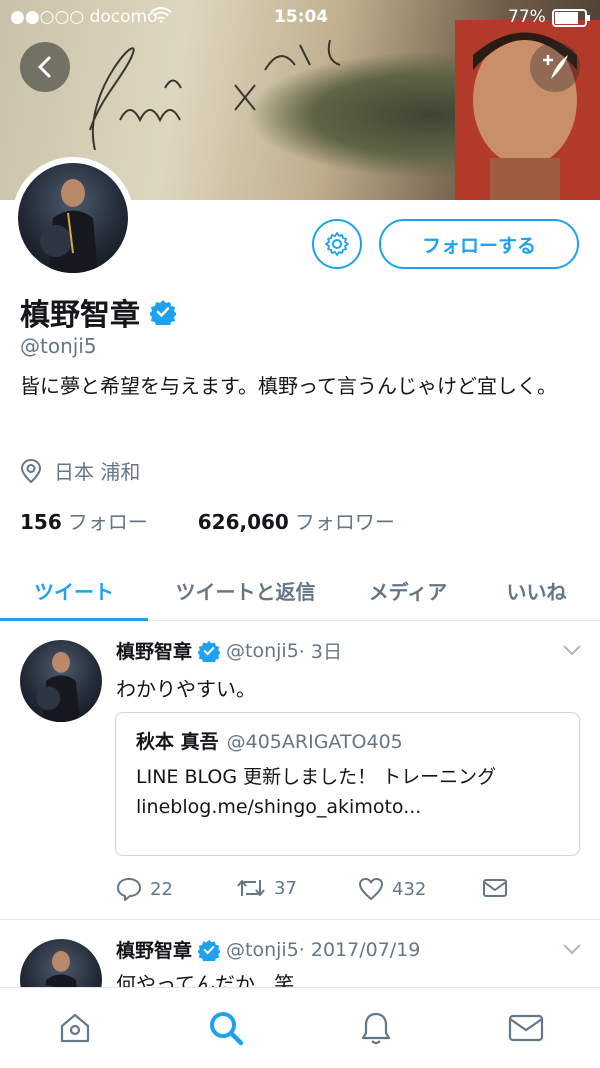  I want to click on clock: 15:04, so click(301, 17).